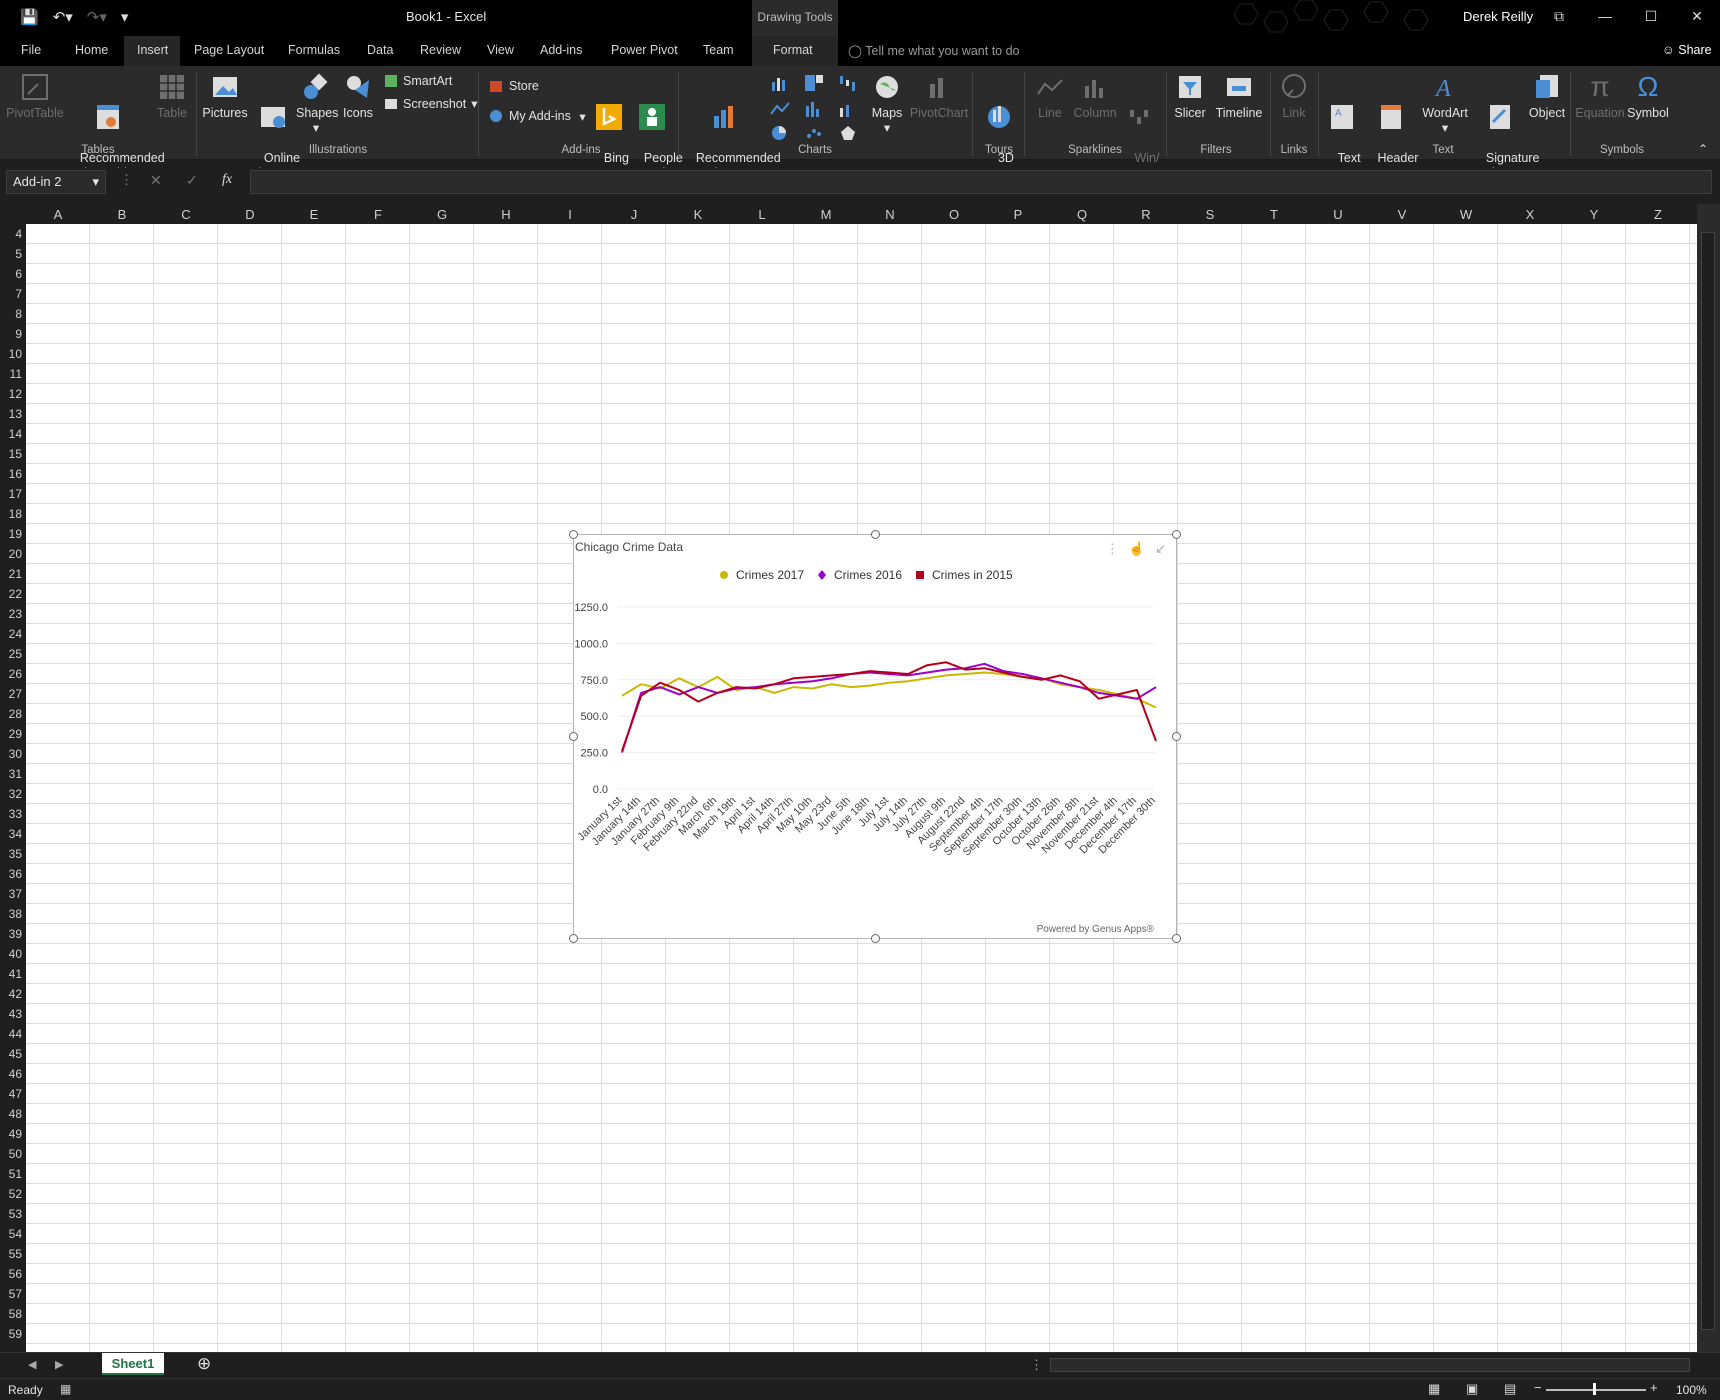 This screenshot has width=1720, height=1400. I want to click on row-header: 56, so click(11, 1274).